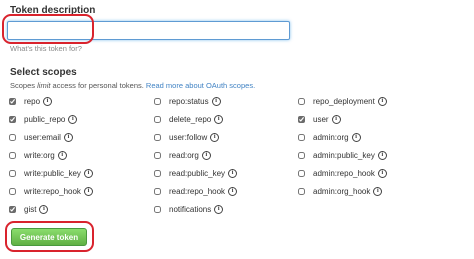 This screenshot has width=474, height=259. I want to click on scope-write-repo-hook: write:repo_hook i, so click(51, 191).